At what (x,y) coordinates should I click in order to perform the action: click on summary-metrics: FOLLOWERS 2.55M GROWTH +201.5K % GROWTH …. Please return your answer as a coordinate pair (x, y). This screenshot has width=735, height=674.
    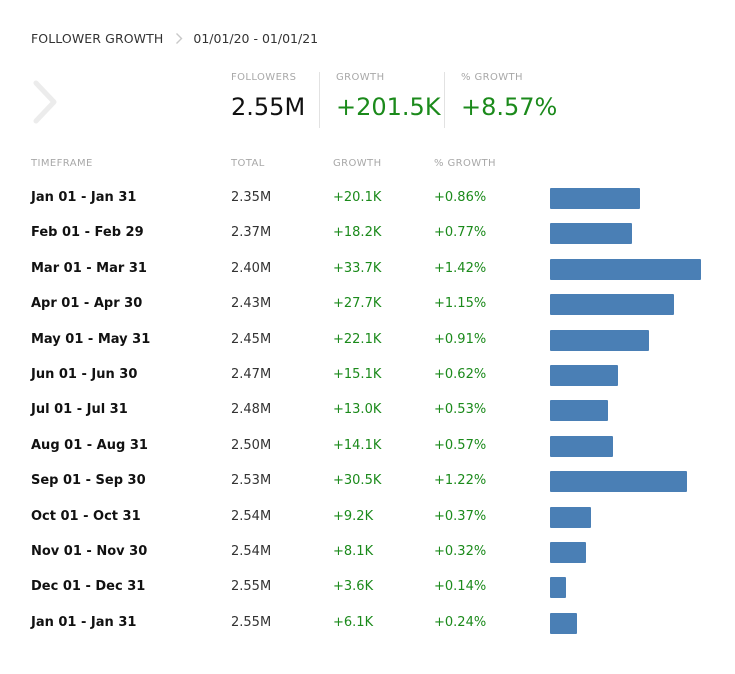
    Looking at the image, I should click on (394, 100).